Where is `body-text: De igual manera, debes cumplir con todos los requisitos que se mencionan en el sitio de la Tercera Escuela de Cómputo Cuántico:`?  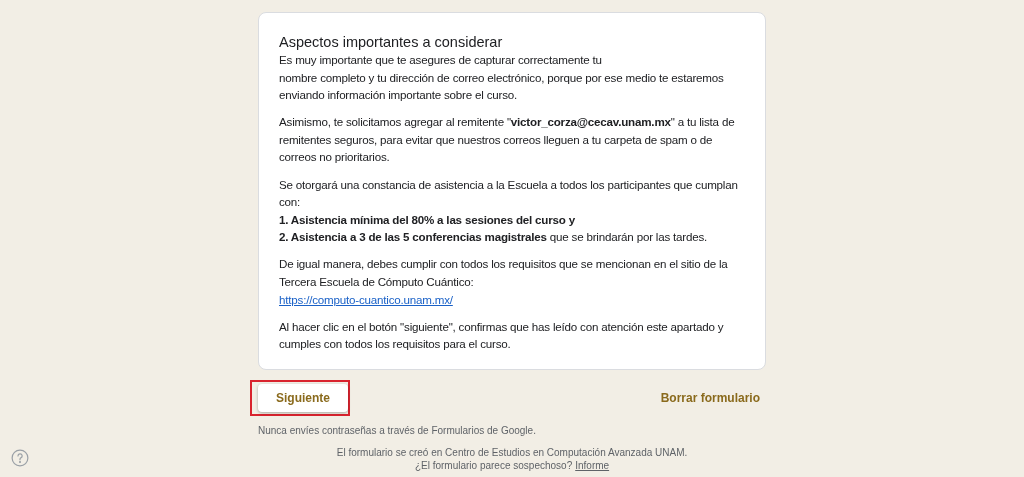 body-text: De igual manera, debes cumplir con todos los requisitos que se mencionan en el sitio de la Tercera Escuela de Cómputo Cuántico: is located at coordinates (504, 273).